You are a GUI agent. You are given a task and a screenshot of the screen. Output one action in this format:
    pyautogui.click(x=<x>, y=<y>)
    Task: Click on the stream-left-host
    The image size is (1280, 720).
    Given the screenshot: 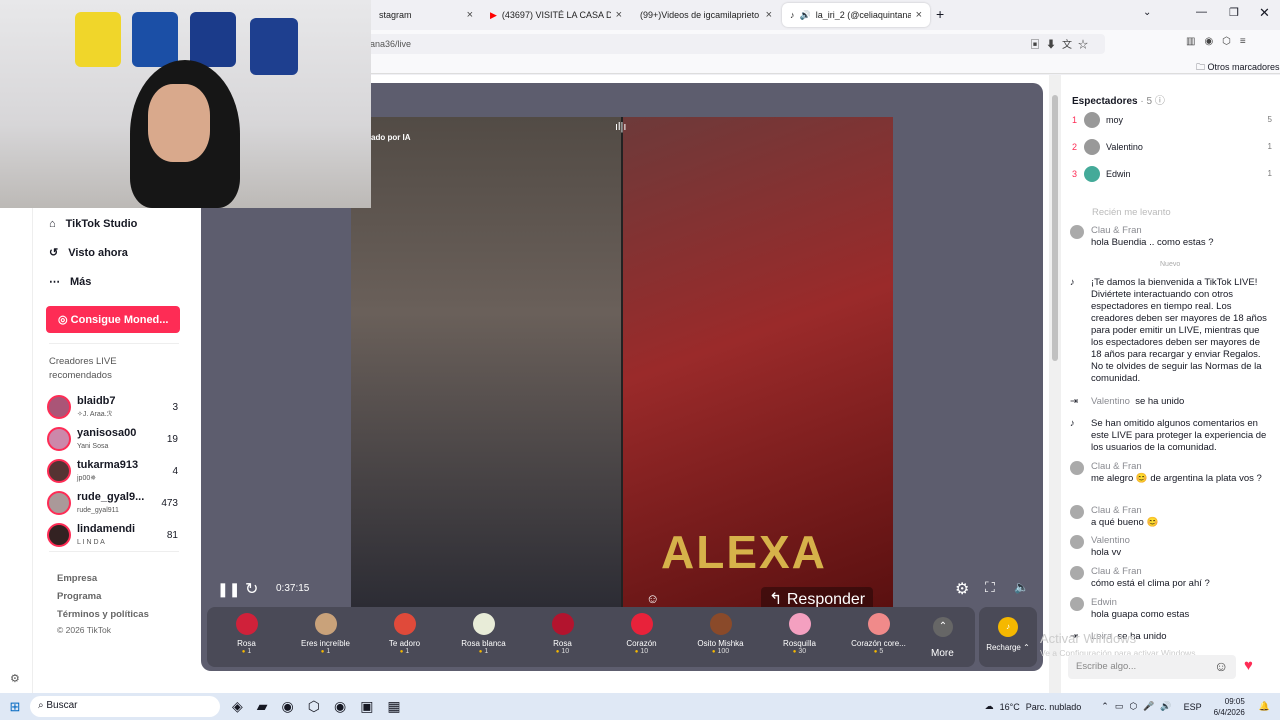 What is the action you would take?
    pyautogui.click(x=486, y=362)
    